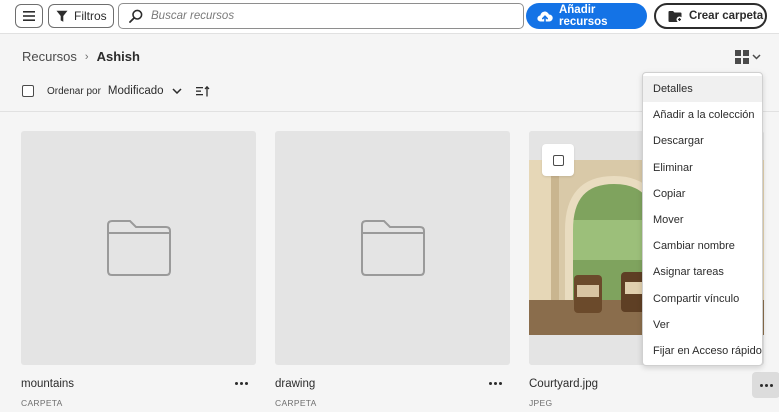 The width and height of the screenshot is (779, 412). I want to click on asset-select-checkbox, so click(558, 160).